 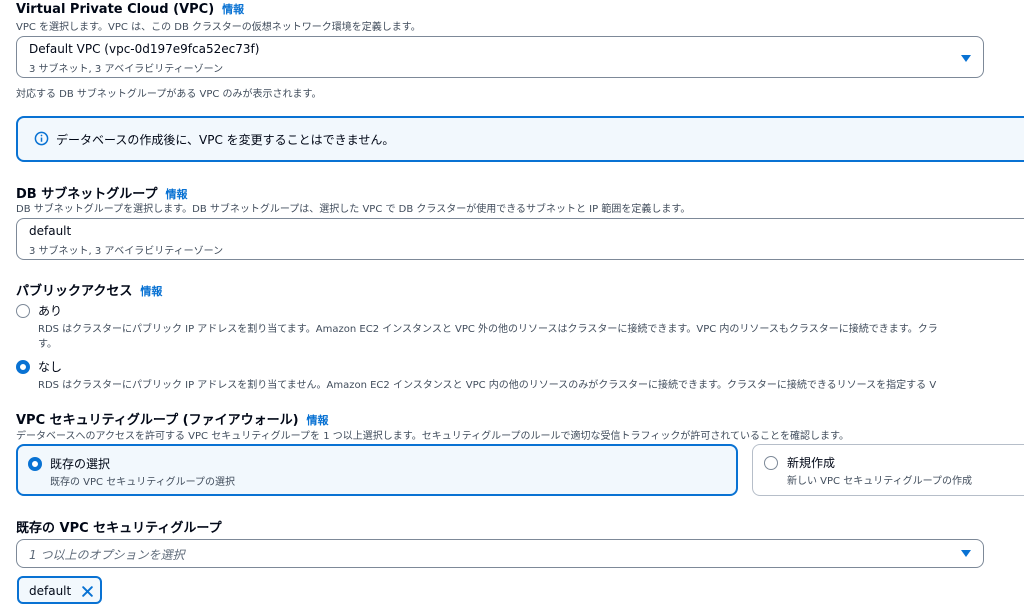 I want to click on token-label: default, so click(x=50, y=591).